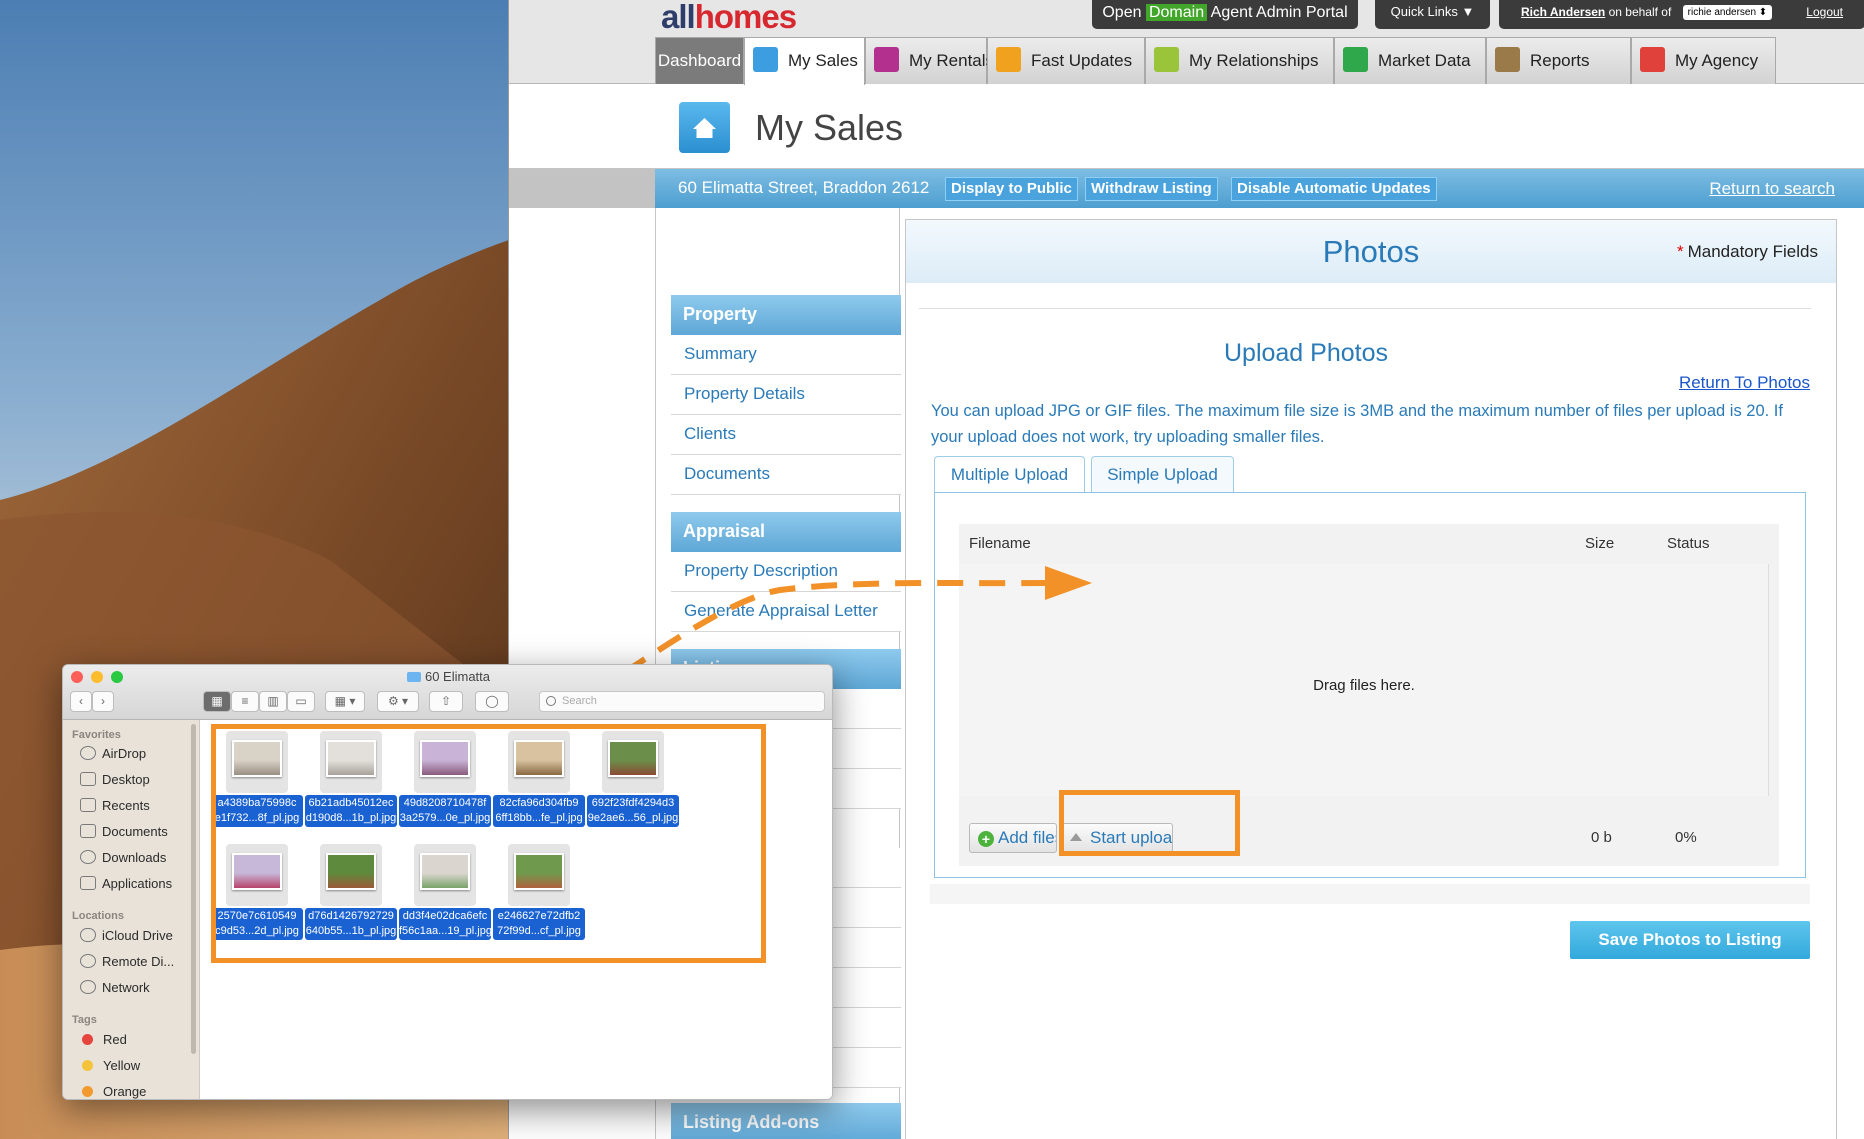 The image size is (1864, 1139). Describe the element at coordinates (786, 612) in the screenshot. I see `nav-generate-appraisal-letter: Generate Appraisal Letter` at that location.